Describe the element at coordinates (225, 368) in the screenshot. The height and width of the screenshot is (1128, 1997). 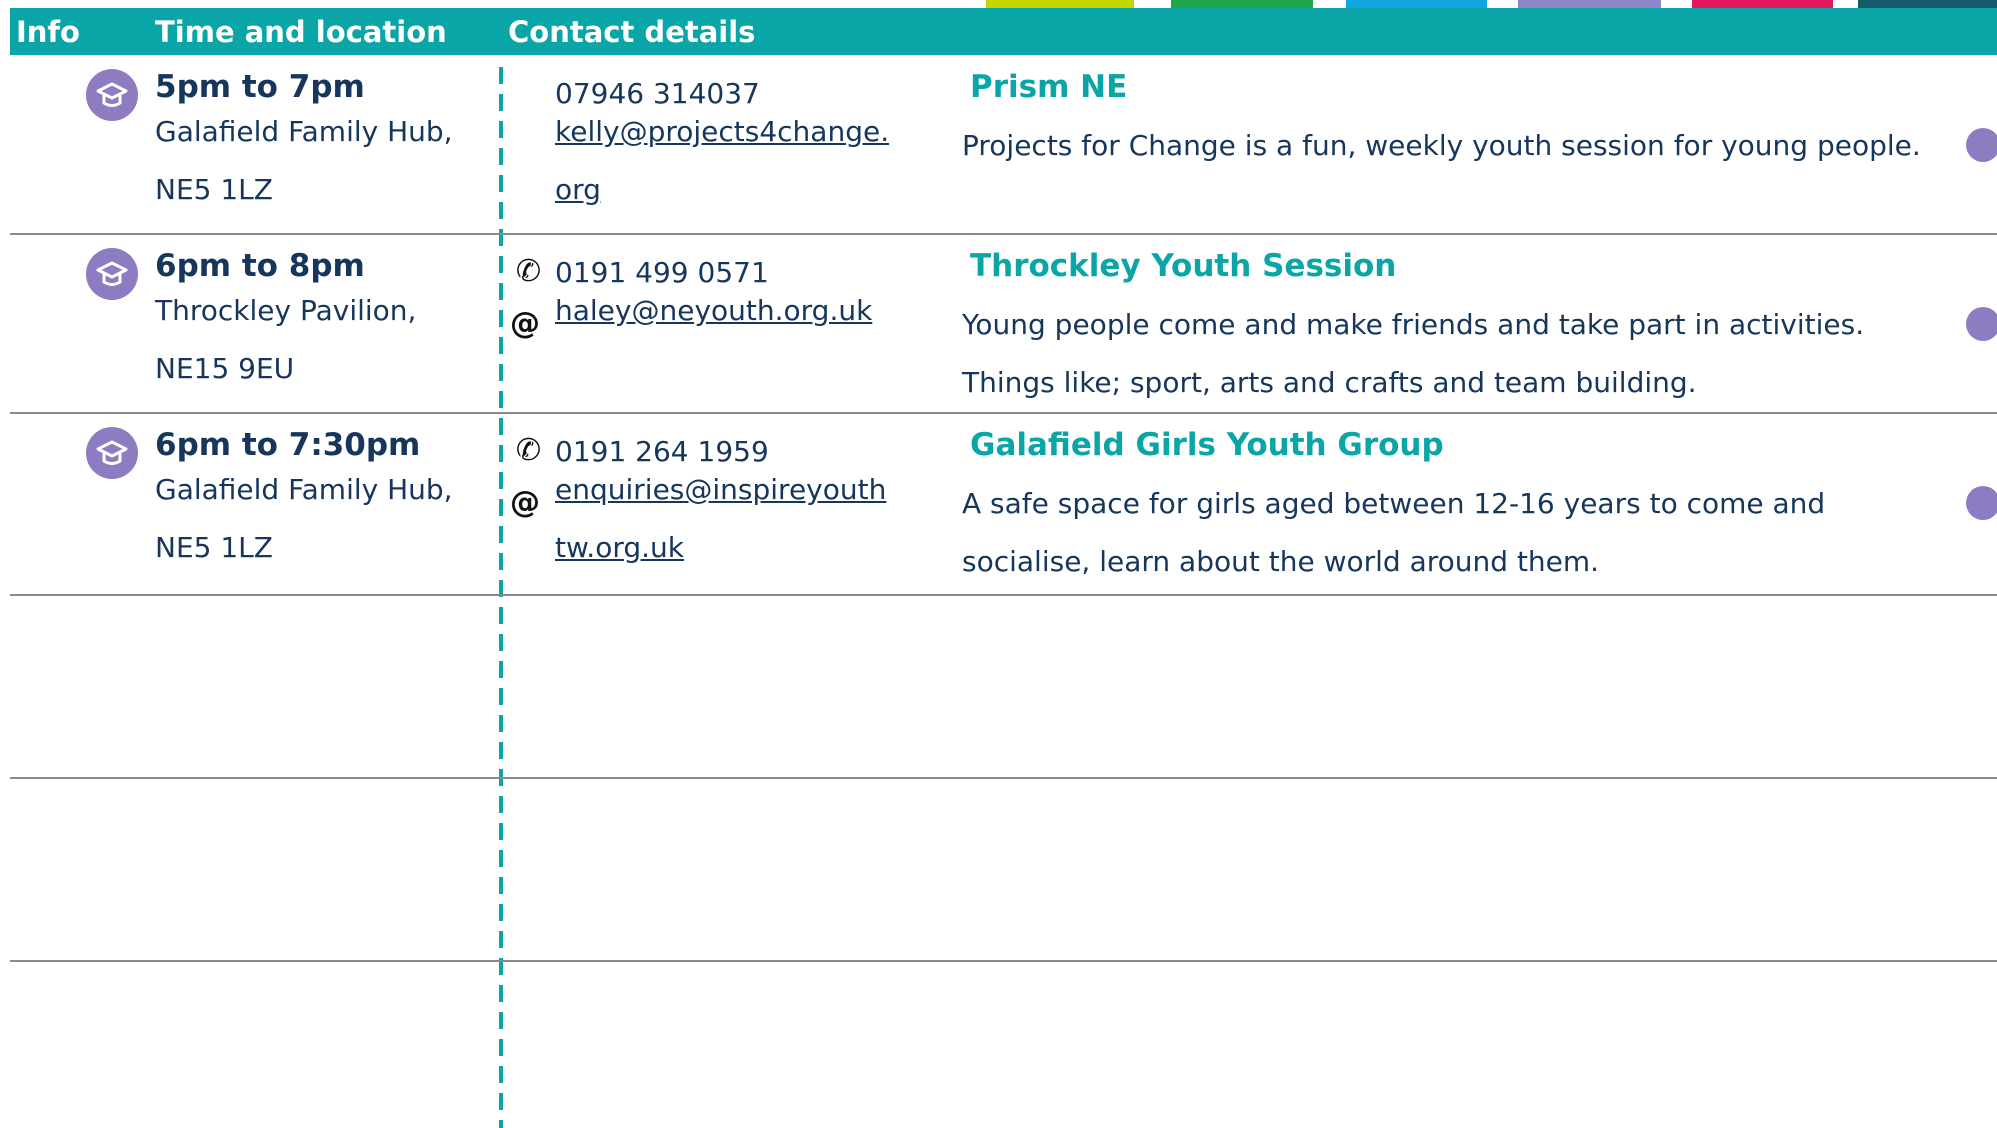
I see `session-location-line2: NE15 9EU` at that location.